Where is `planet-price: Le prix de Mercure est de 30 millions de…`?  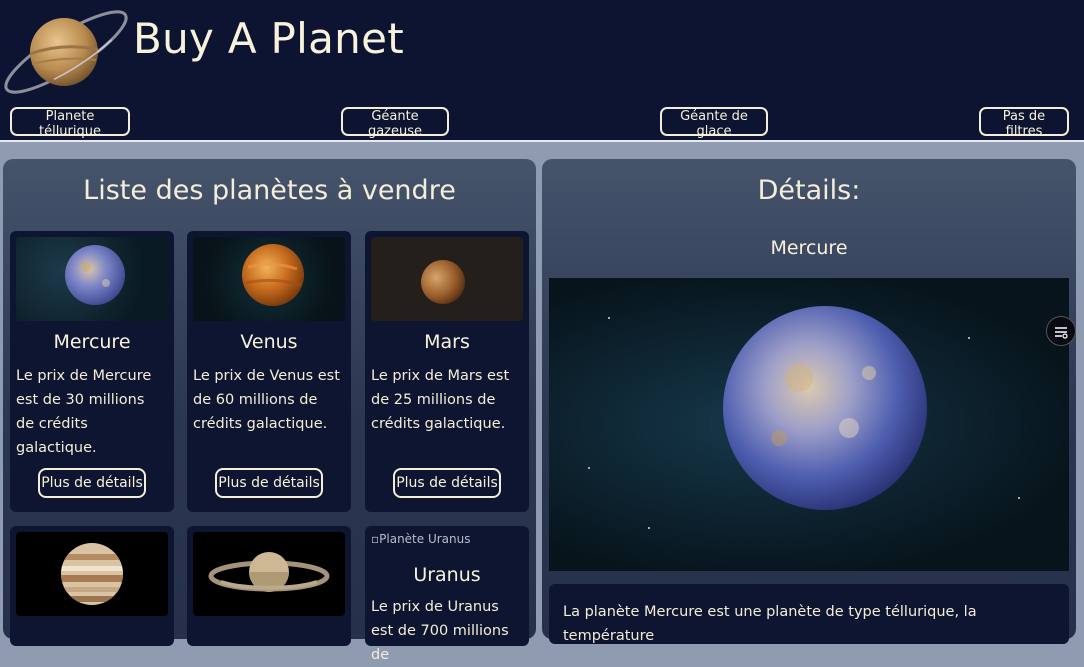 planet-price: Le prix de Mercure est de 30 millions de… is located at coordinates (84, 412).